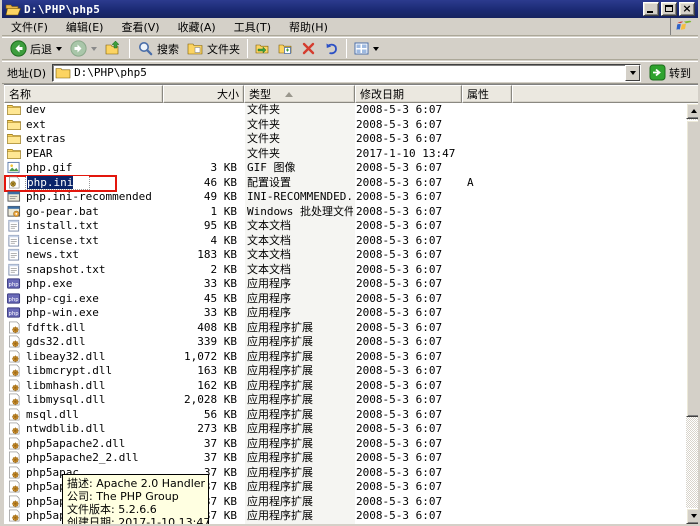 The height and width of the screenshot is (526, 700). Describe the element at coordinates (84, 415) in the screenshot. I see `file-name-cell: msql.dll` at that location.